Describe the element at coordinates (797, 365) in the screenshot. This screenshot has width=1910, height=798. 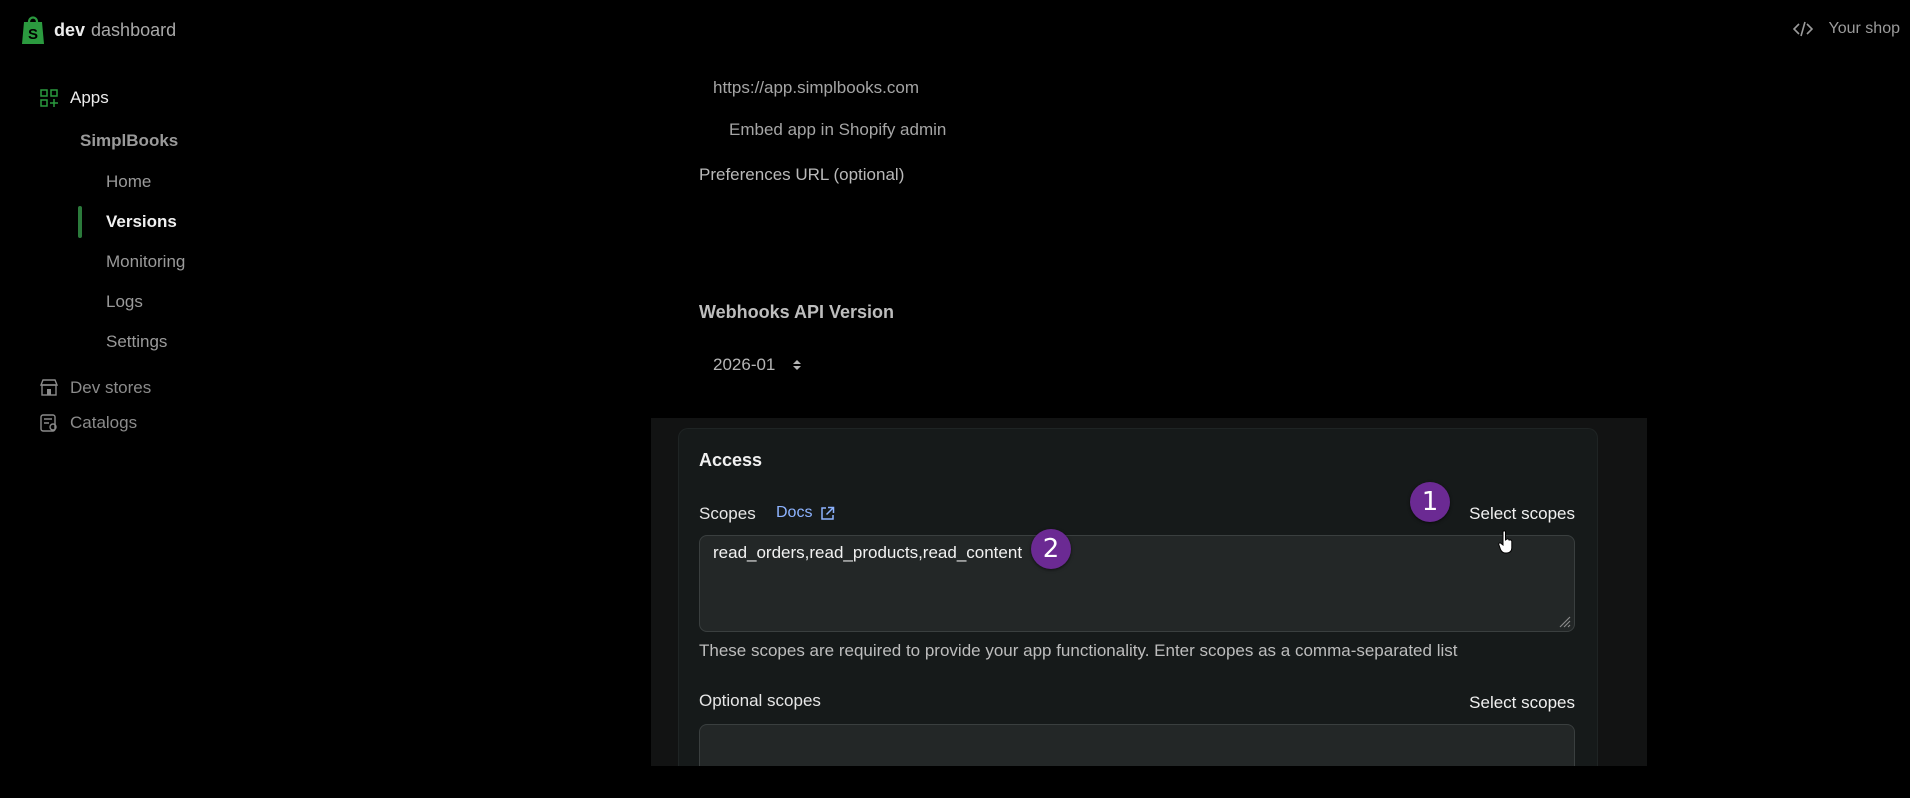
I see `up-down-chevron-icon` at that location.